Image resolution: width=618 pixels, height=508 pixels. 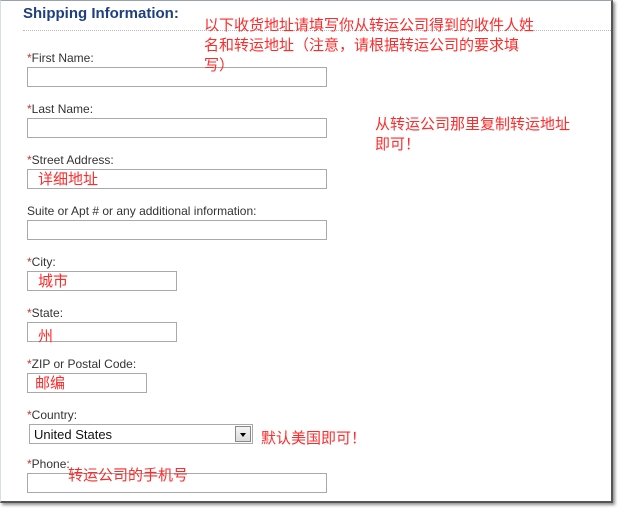 What do you see at coordinates (50, 383) in the screenshot?
I see `zip-hint: 邮编` at bounding box center [50, 383].